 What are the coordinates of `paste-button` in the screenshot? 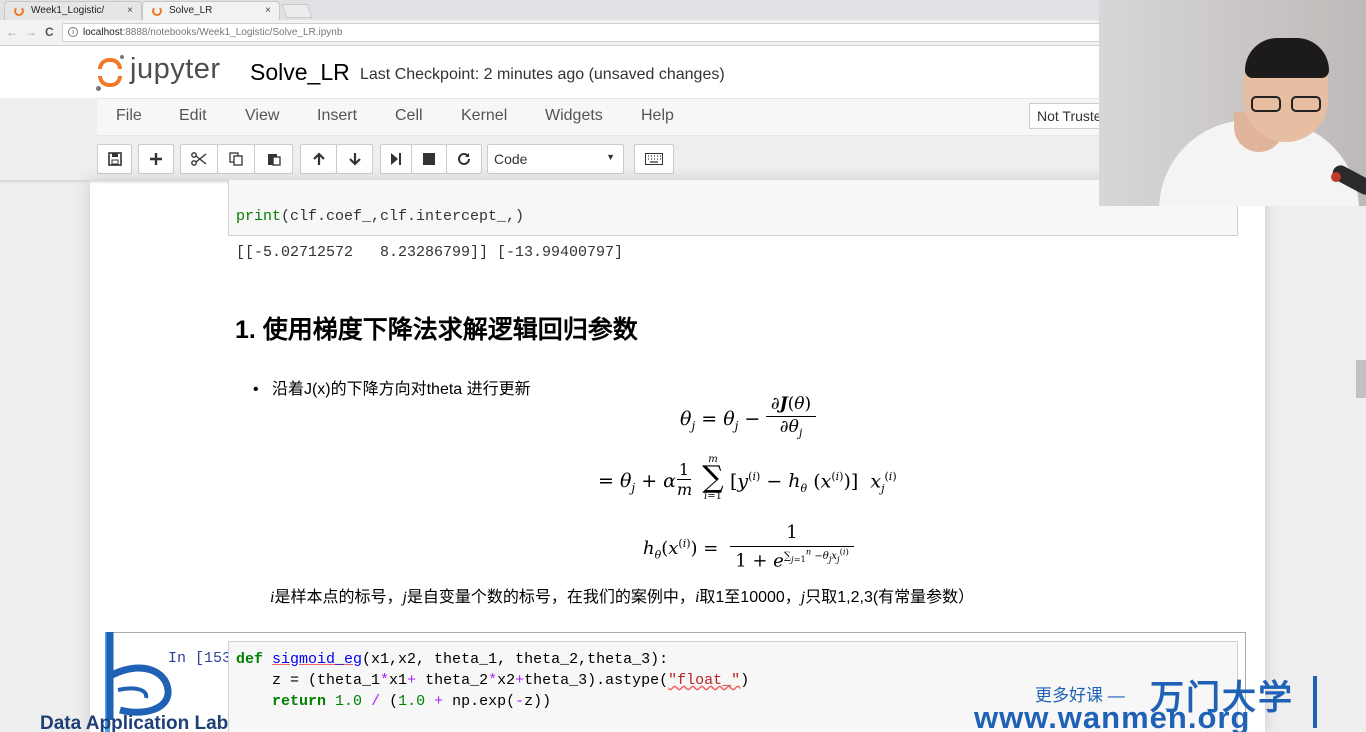 It's located at (273, 159).